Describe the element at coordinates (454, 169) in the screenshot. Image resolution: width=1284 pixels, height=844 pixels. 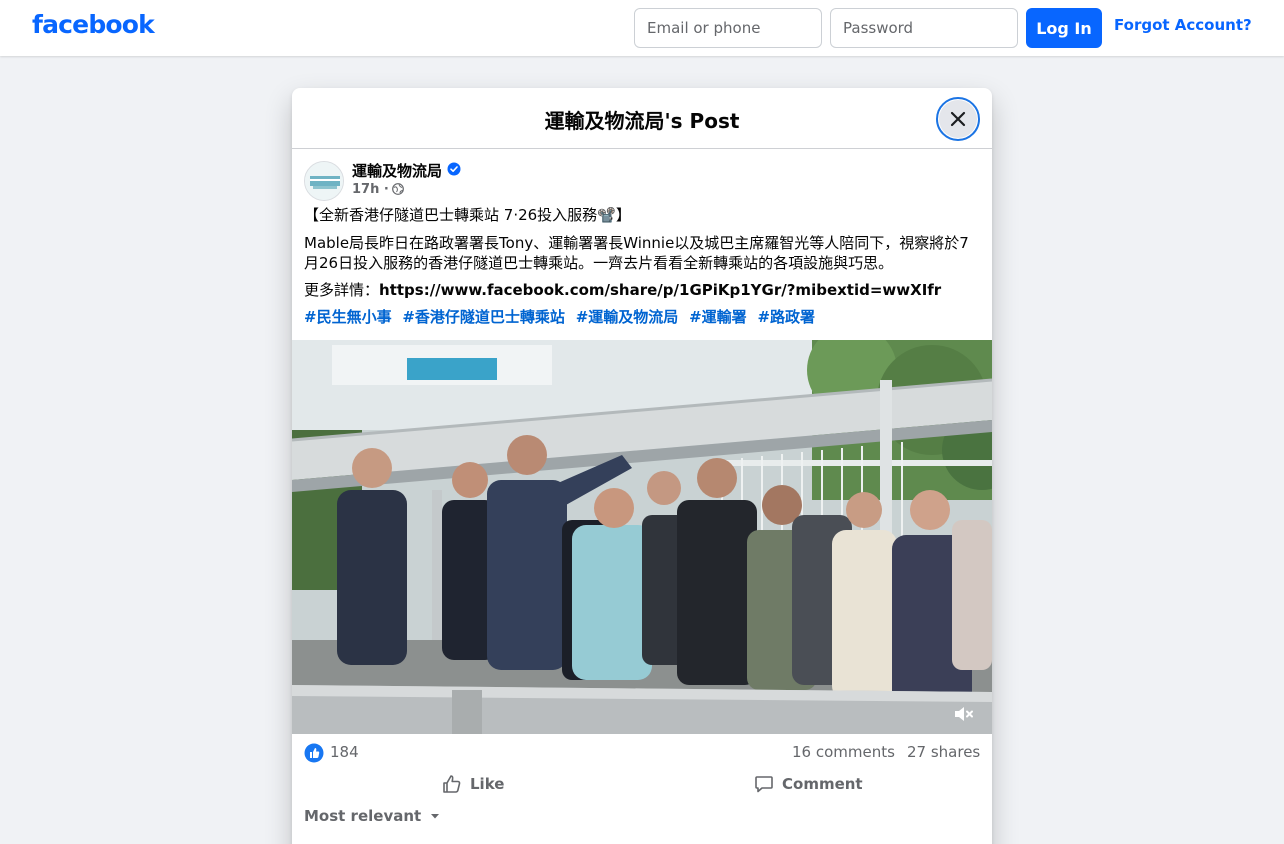
I see `verified-badge-icon` at that location.